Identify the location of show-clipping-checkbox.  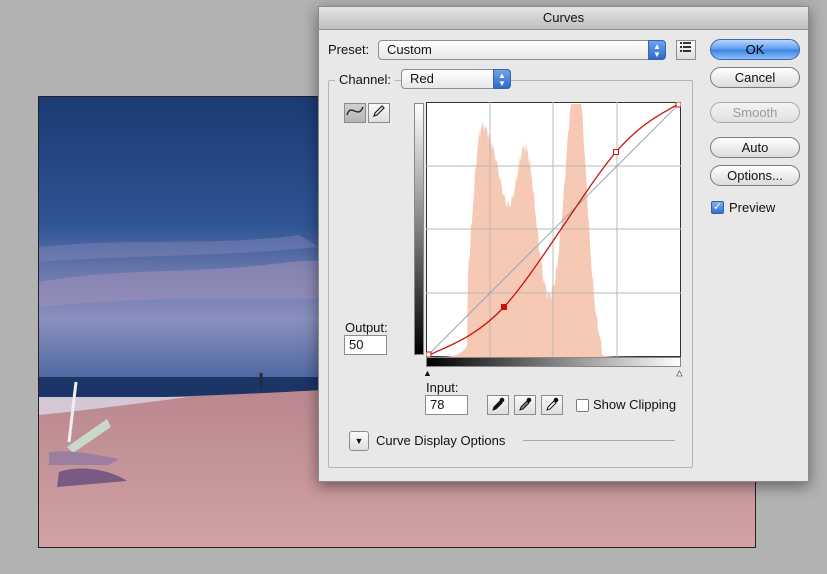
(582, 405).